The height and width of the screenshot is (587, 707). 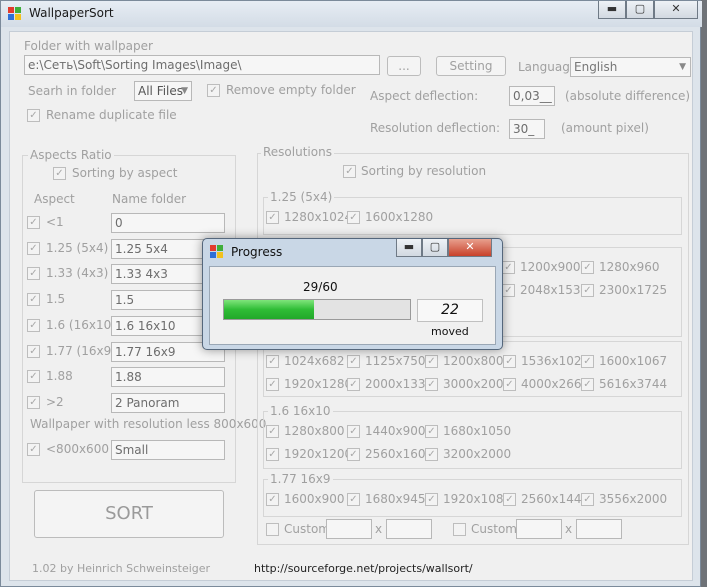 I want to click on resolution-label: 2048x1536, so click(x=554, y=290).